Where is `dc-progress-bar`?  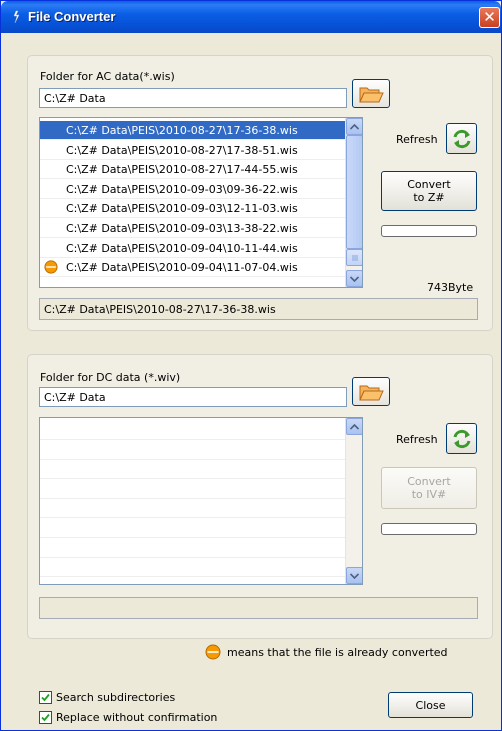
dc-progress-bar is located at coordinates (429, 529).